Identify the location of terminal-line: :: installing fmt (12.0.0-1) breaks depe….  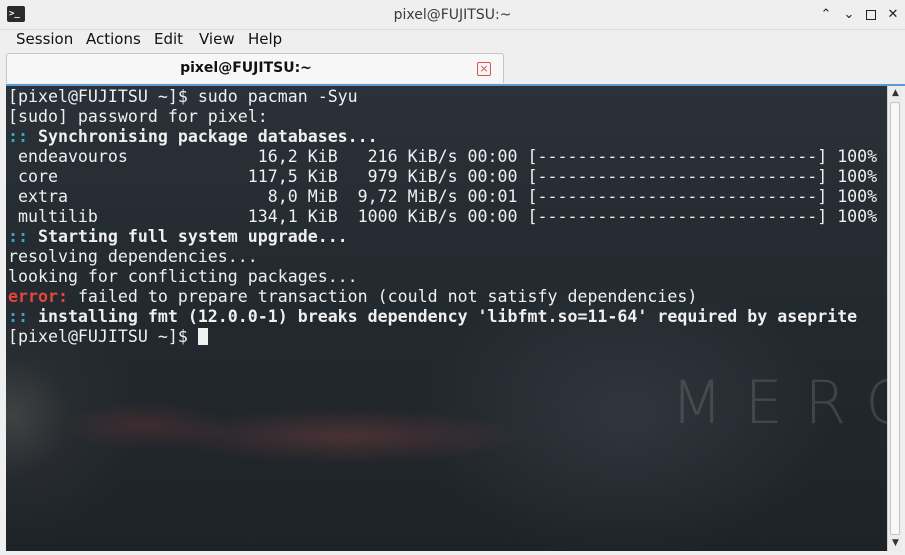
(442, 317).